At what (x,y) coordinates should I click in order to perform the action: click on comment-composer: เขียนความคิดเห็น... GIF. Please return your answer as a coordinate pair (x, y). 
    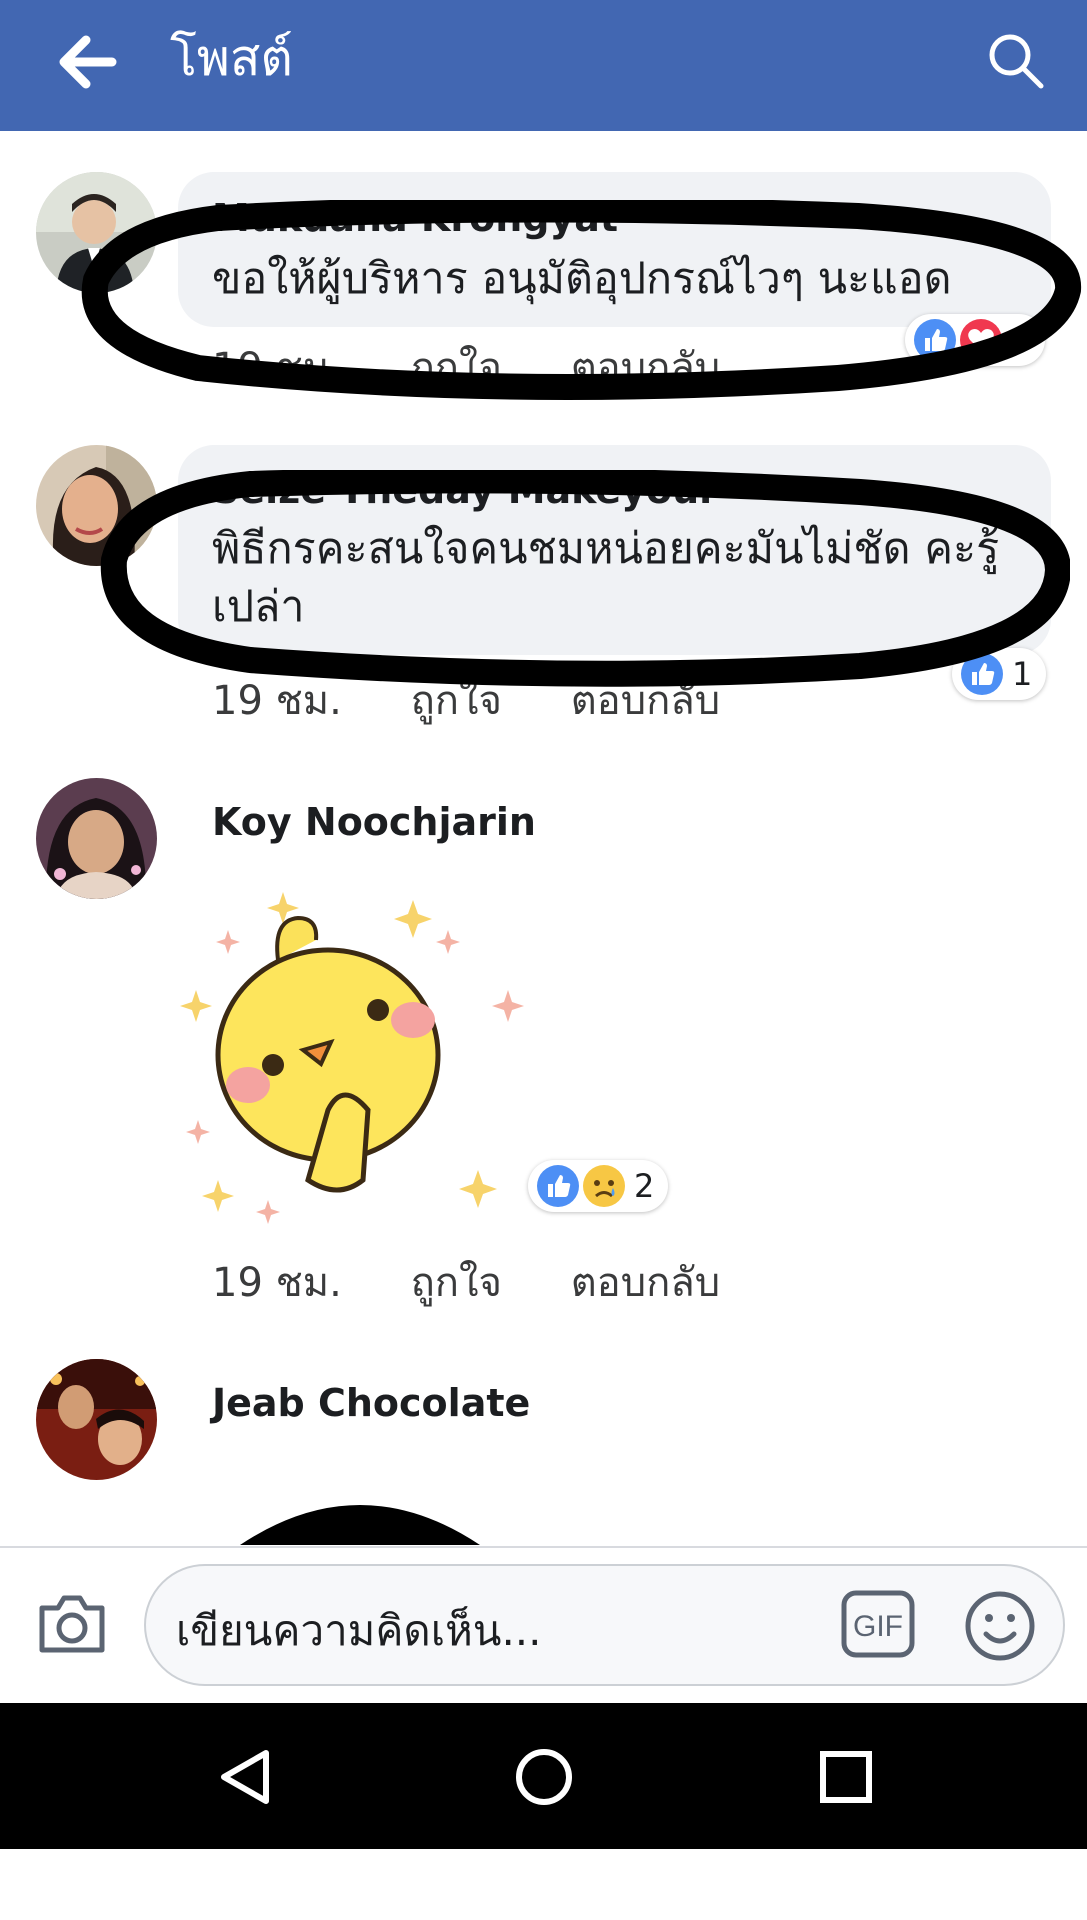
    Looking at the image, I should click on (543, 1624).